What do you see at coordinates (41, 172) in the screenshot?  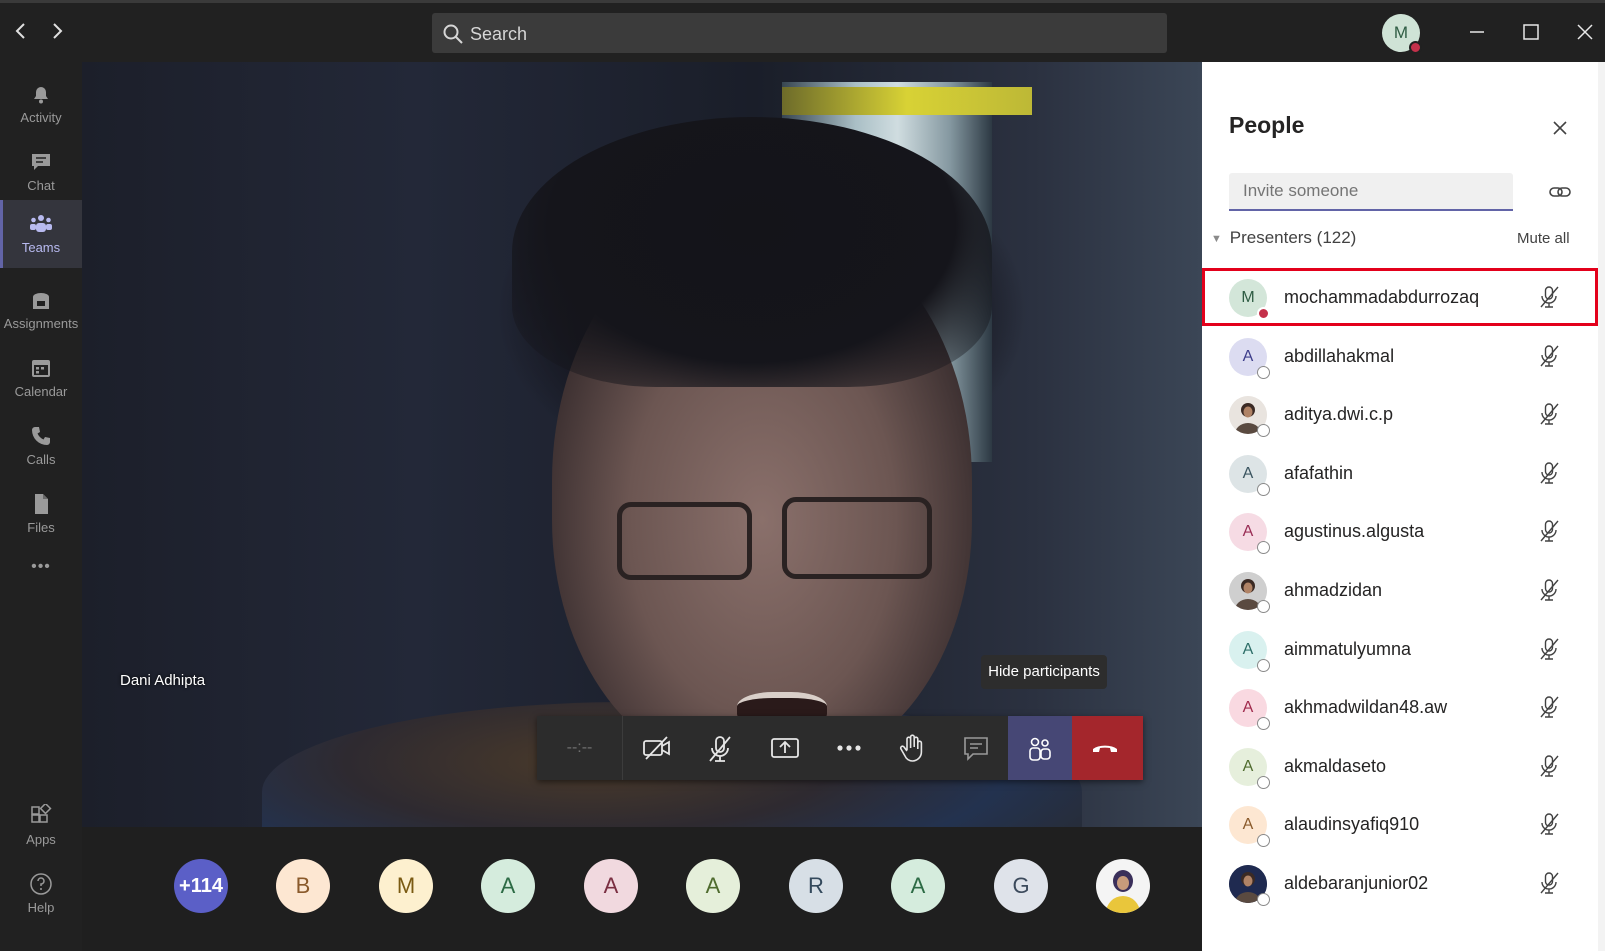 I see `rail-item-chat: Chat` at bounding box center [41, 172].